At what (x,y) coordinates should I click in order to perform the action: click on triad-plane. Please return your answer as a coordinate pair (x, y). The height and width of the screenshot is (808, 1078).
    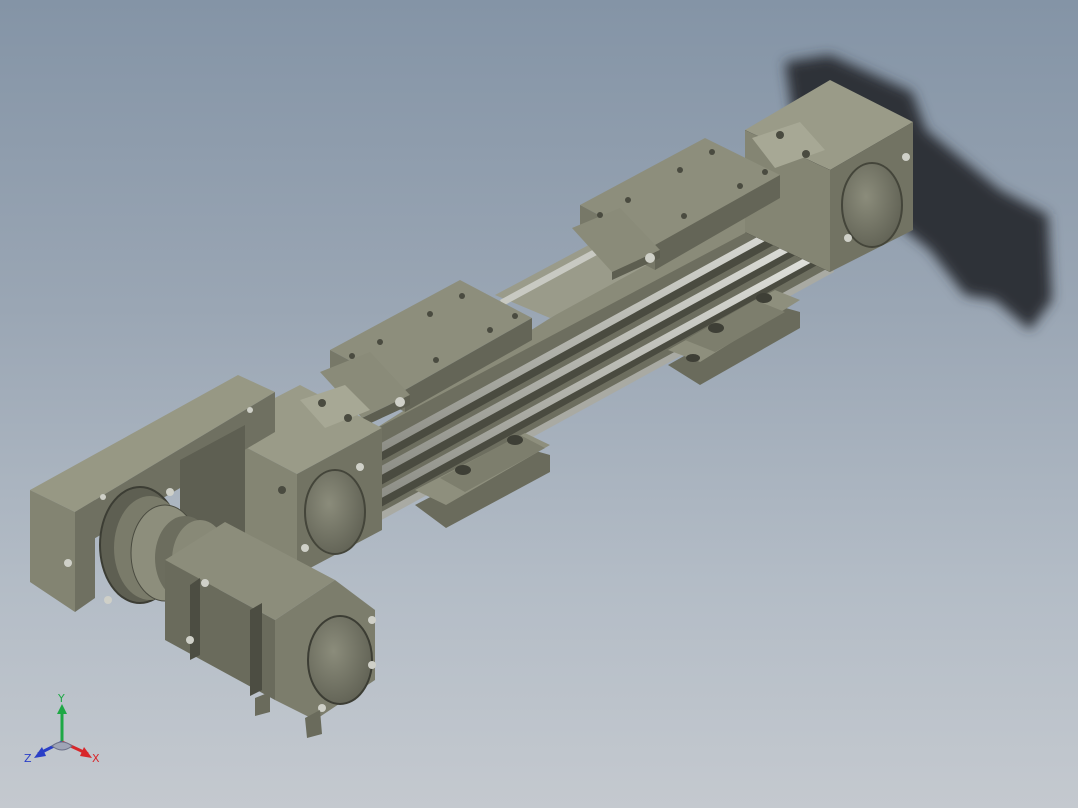
    Looking at the image, I should click on (62, 746).